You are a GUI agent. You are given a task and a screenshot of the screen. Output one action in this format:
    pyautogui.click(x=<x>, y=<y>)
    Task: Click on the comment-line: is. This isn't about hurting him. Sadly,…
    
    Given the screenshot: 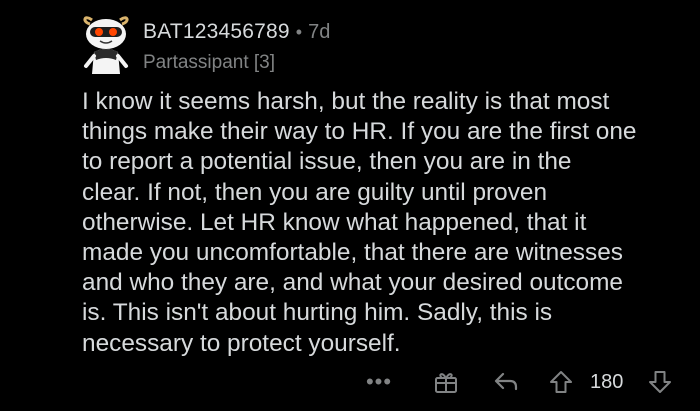 What is the action you would take?
    pyautogui.click(x=317, y=313)
    